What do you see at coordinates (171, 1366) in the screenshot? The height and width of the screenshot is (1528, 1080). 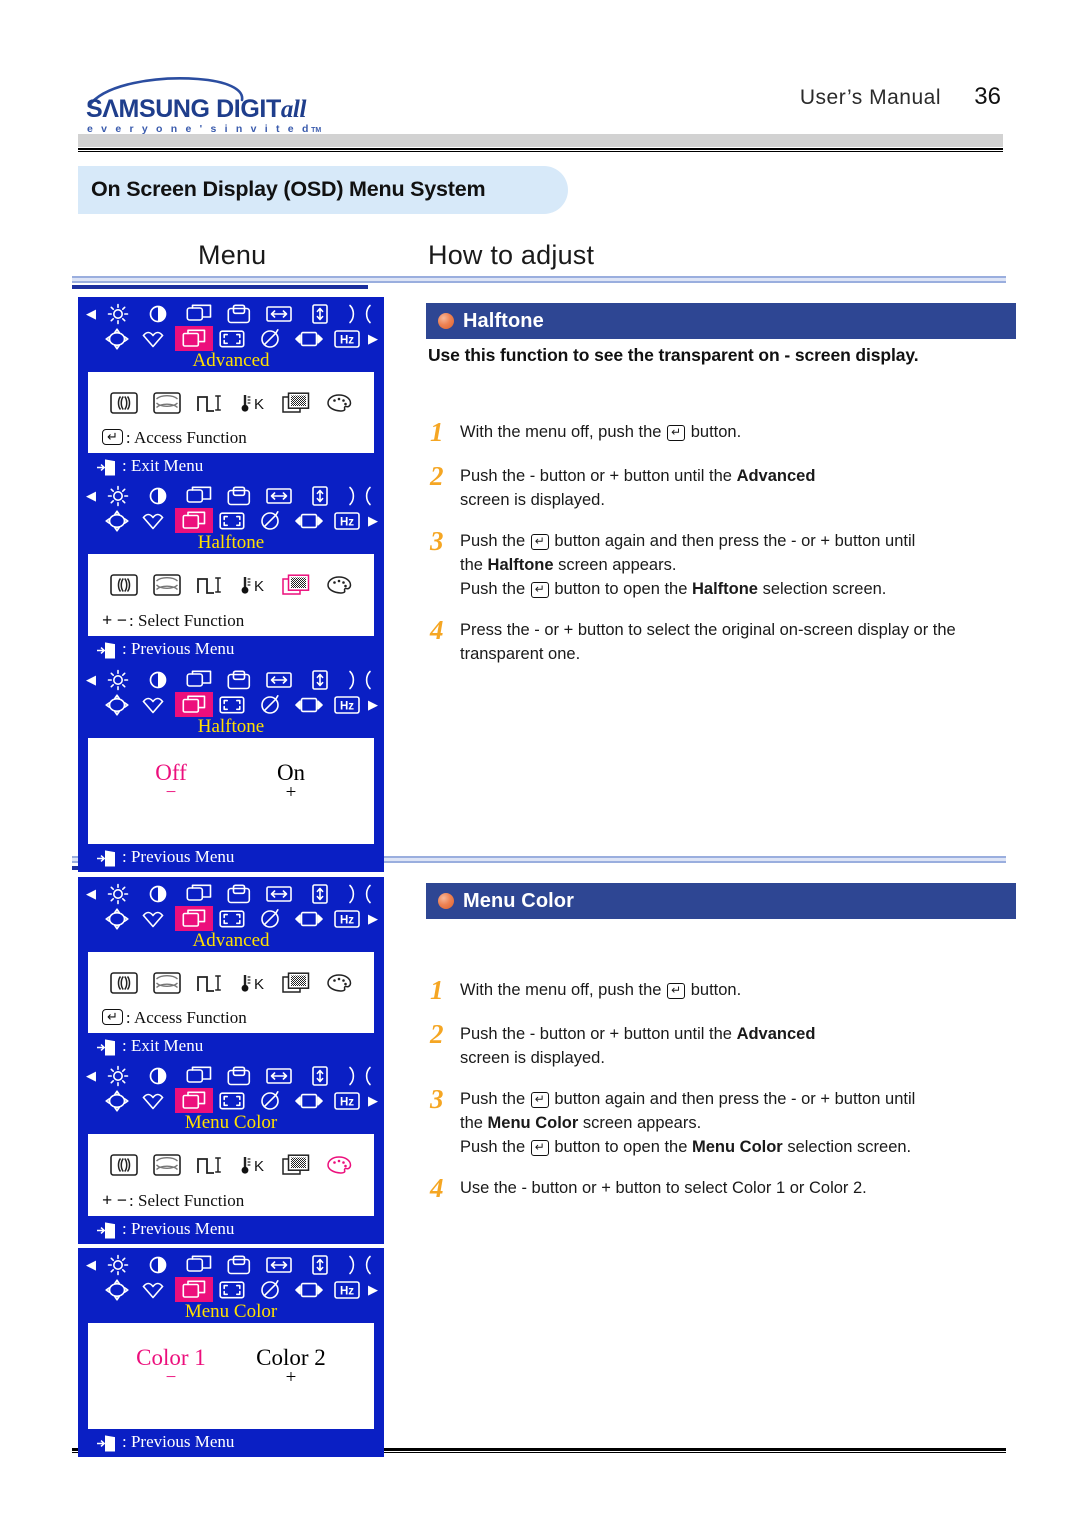 I see `osd-option: Color 1−` at bounding box center [171, 1366].